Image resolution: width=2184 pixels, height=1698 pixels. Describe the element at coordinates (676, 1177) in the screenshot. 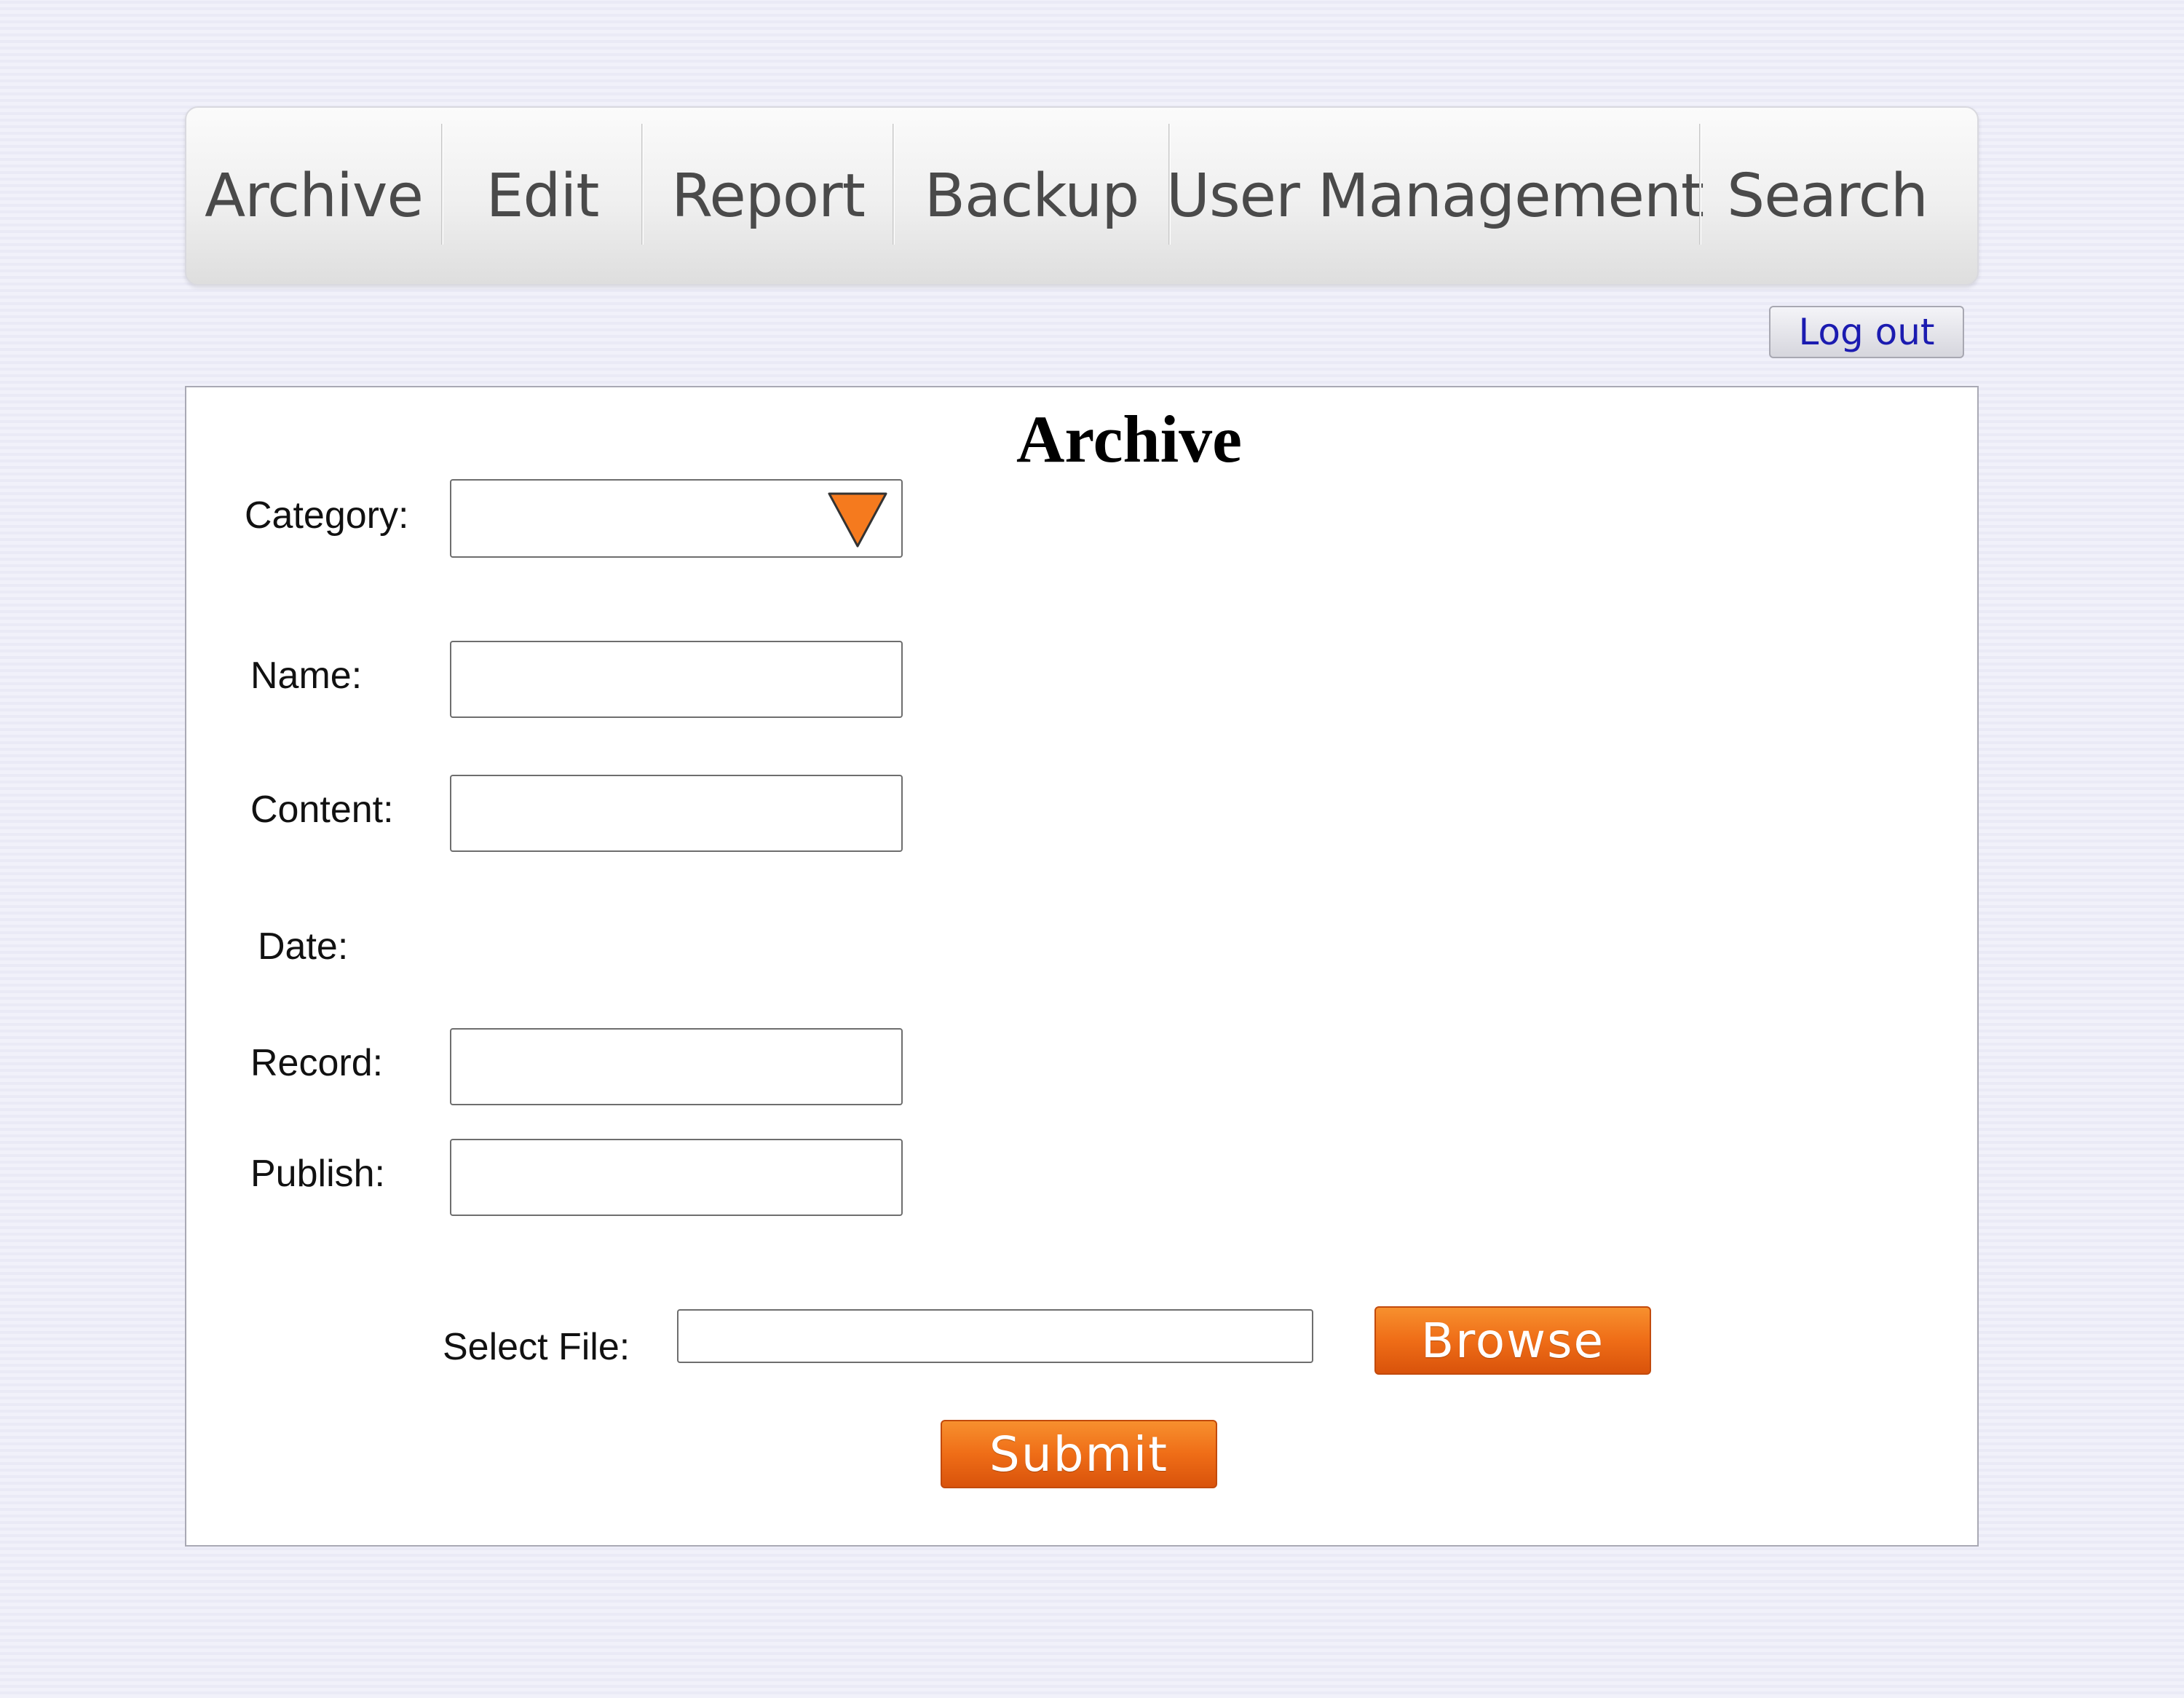

I see `publish-input` at that location.